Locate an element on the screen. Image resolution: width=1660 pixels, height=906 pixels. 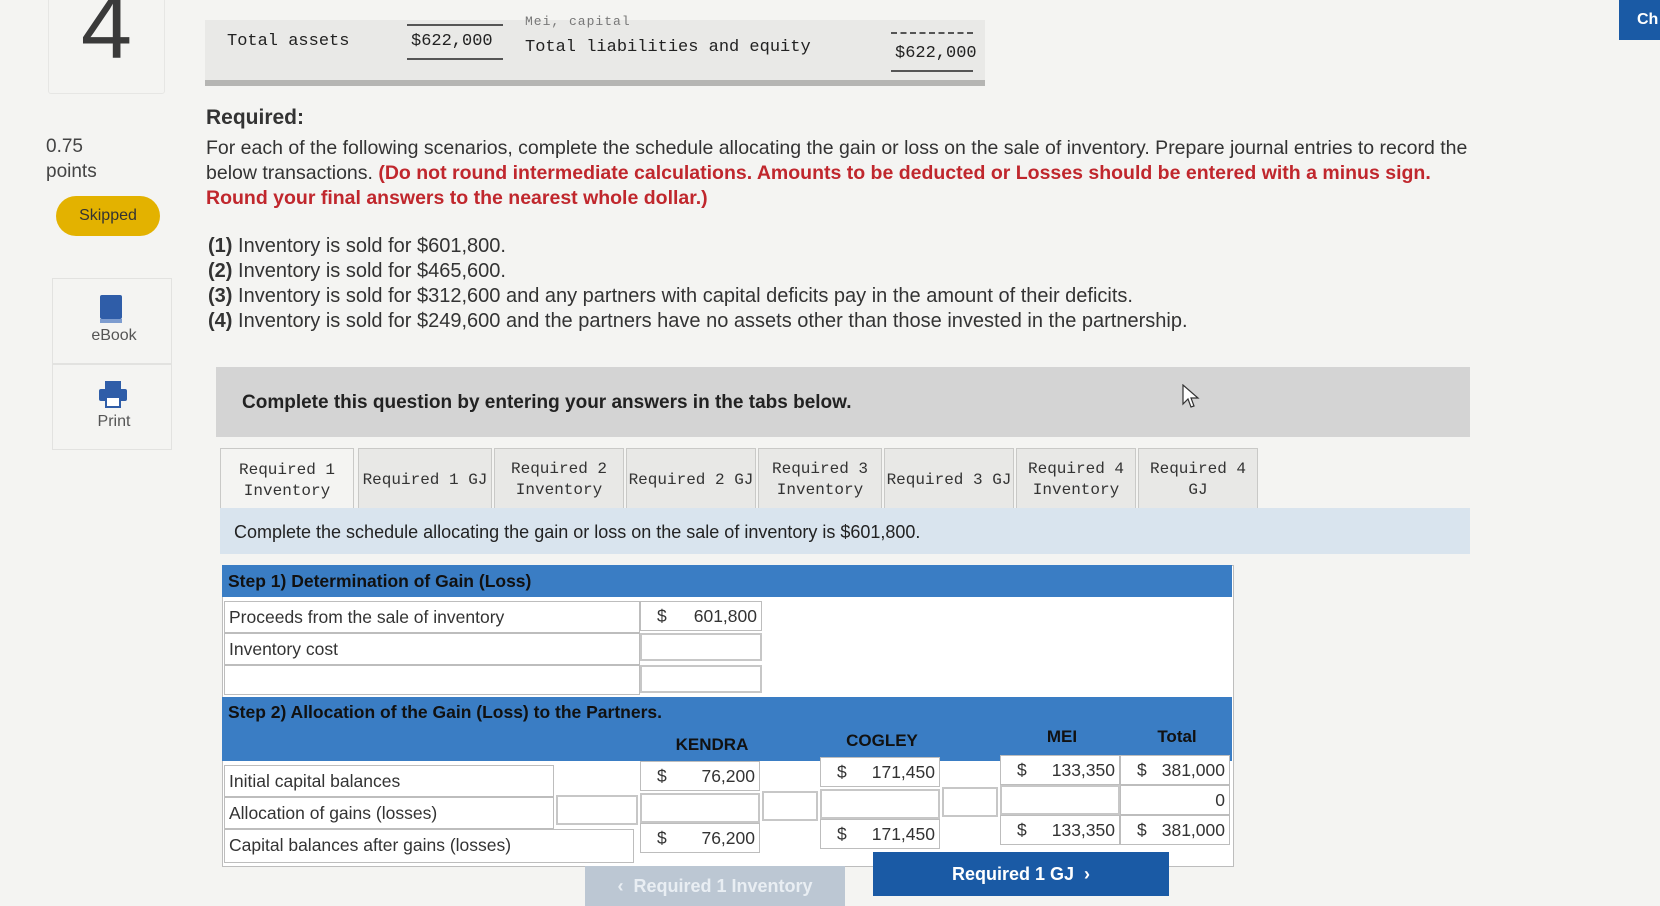
tab-required-3-gj: Required 3 GJ is located at coordinates (949, 480).